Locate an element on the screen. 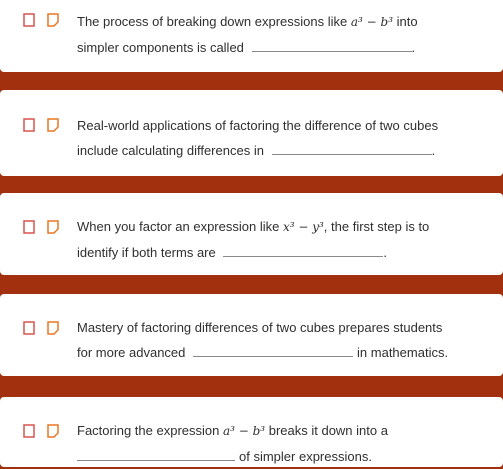  question-pre: When you factor an expression like is located at coordinates (180, 226).